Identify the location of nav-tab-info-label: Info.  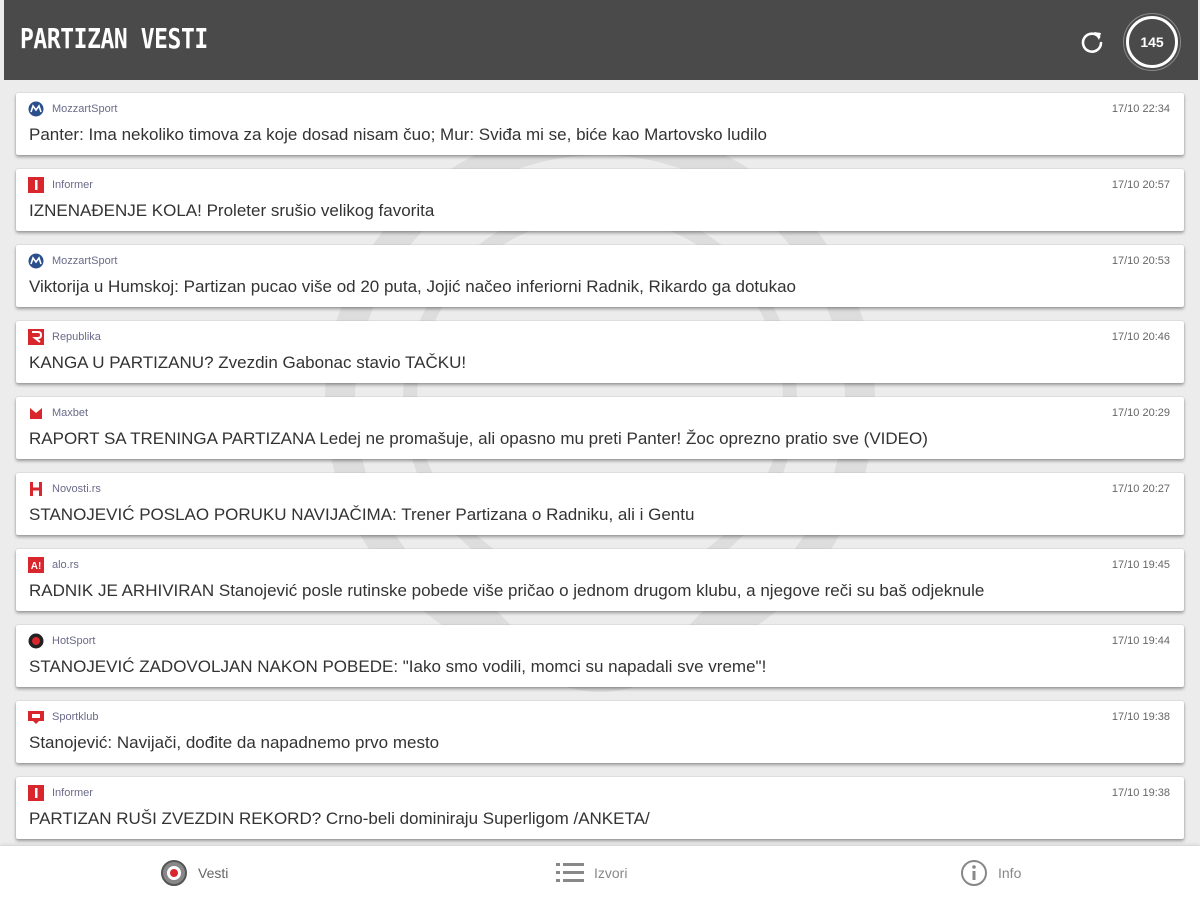
(1010, 873).